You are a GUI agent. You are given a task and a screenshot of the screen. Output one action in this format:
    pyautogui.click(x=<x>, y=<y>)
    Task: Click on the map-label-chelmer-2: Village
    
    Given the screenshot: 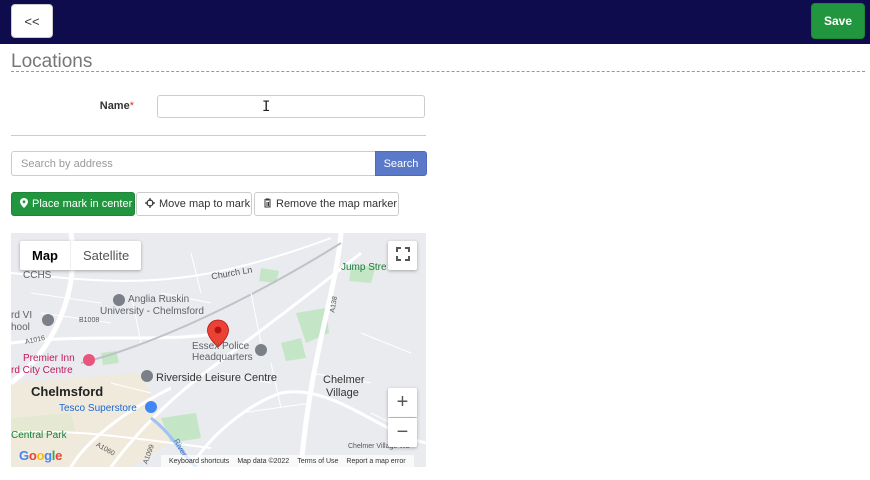 What is the action you would take?
    pyautogui.click(x=342, y=393)
    